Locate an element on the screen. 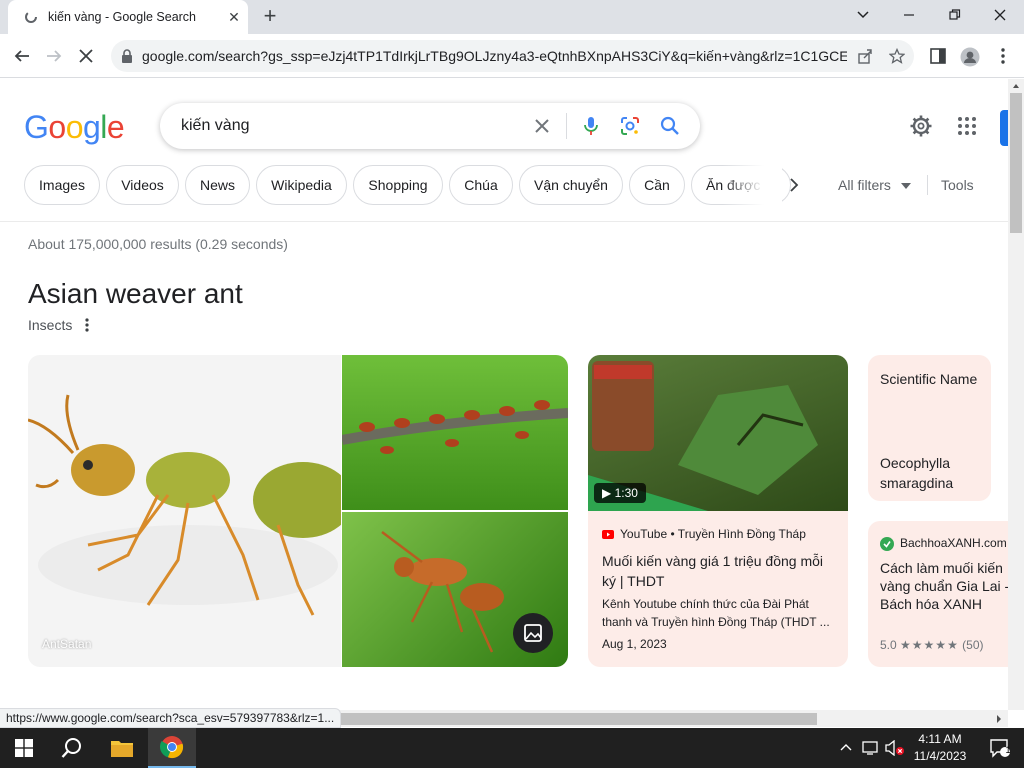  chrome-taskbar-button is located at coordinates (172, 748).